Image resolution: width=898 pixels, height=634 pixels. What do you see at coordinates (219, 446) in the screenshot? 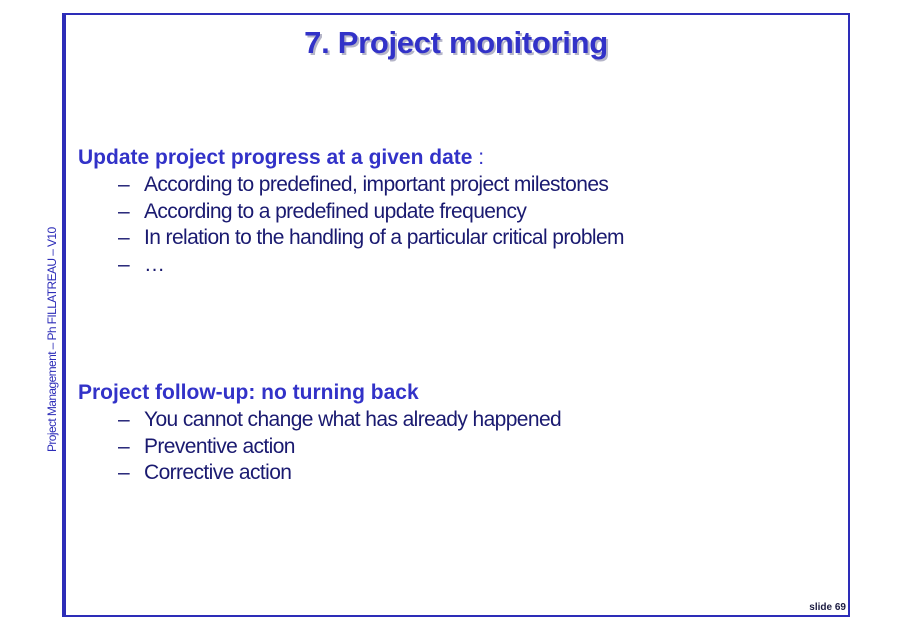
I see `bullet-text: Preventive action` at bounding box center [219, 446].